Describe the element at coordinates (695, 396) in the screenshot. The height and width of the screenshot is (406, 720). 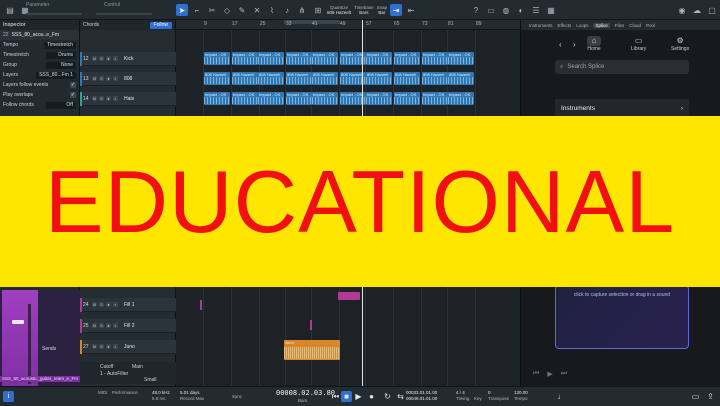
I see `folder-icon: ▭` at that location.